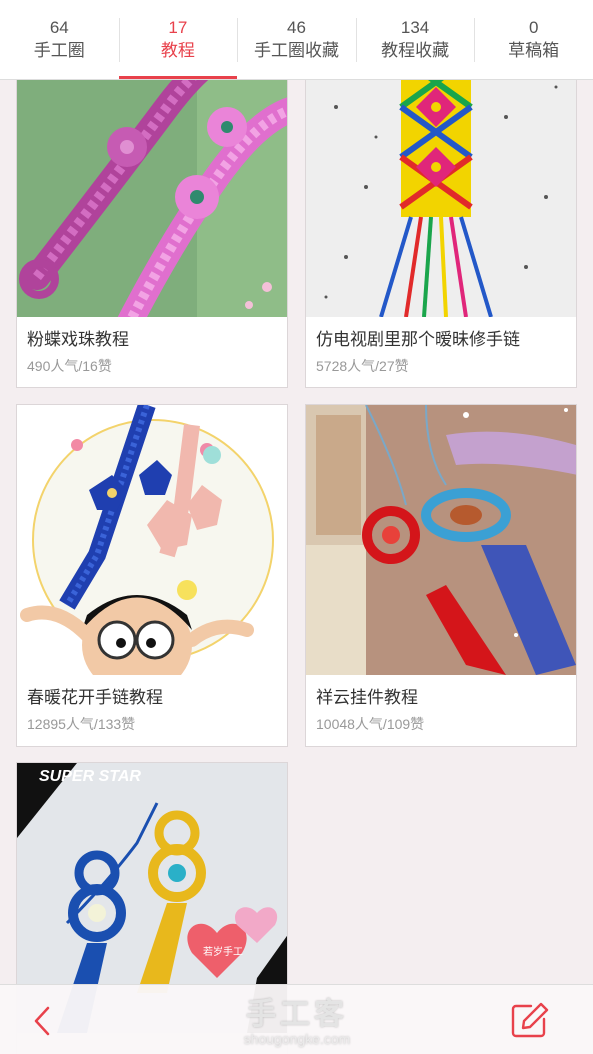  I want to click on tutorial-card: 春暖花开手链教程 12895人气/133赞, so click(152, 575).